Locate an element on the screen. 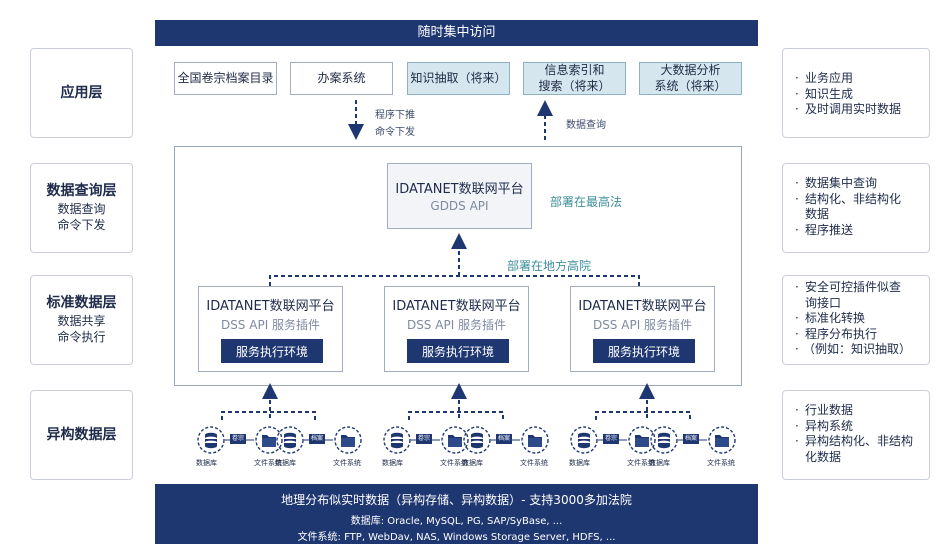  note-query-item: 数据集中查询 is located at coordinates (857, 184).